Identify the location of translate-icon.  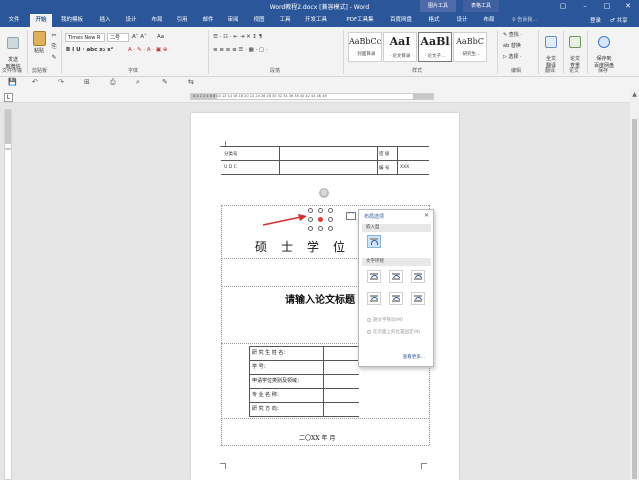
(551, 42).